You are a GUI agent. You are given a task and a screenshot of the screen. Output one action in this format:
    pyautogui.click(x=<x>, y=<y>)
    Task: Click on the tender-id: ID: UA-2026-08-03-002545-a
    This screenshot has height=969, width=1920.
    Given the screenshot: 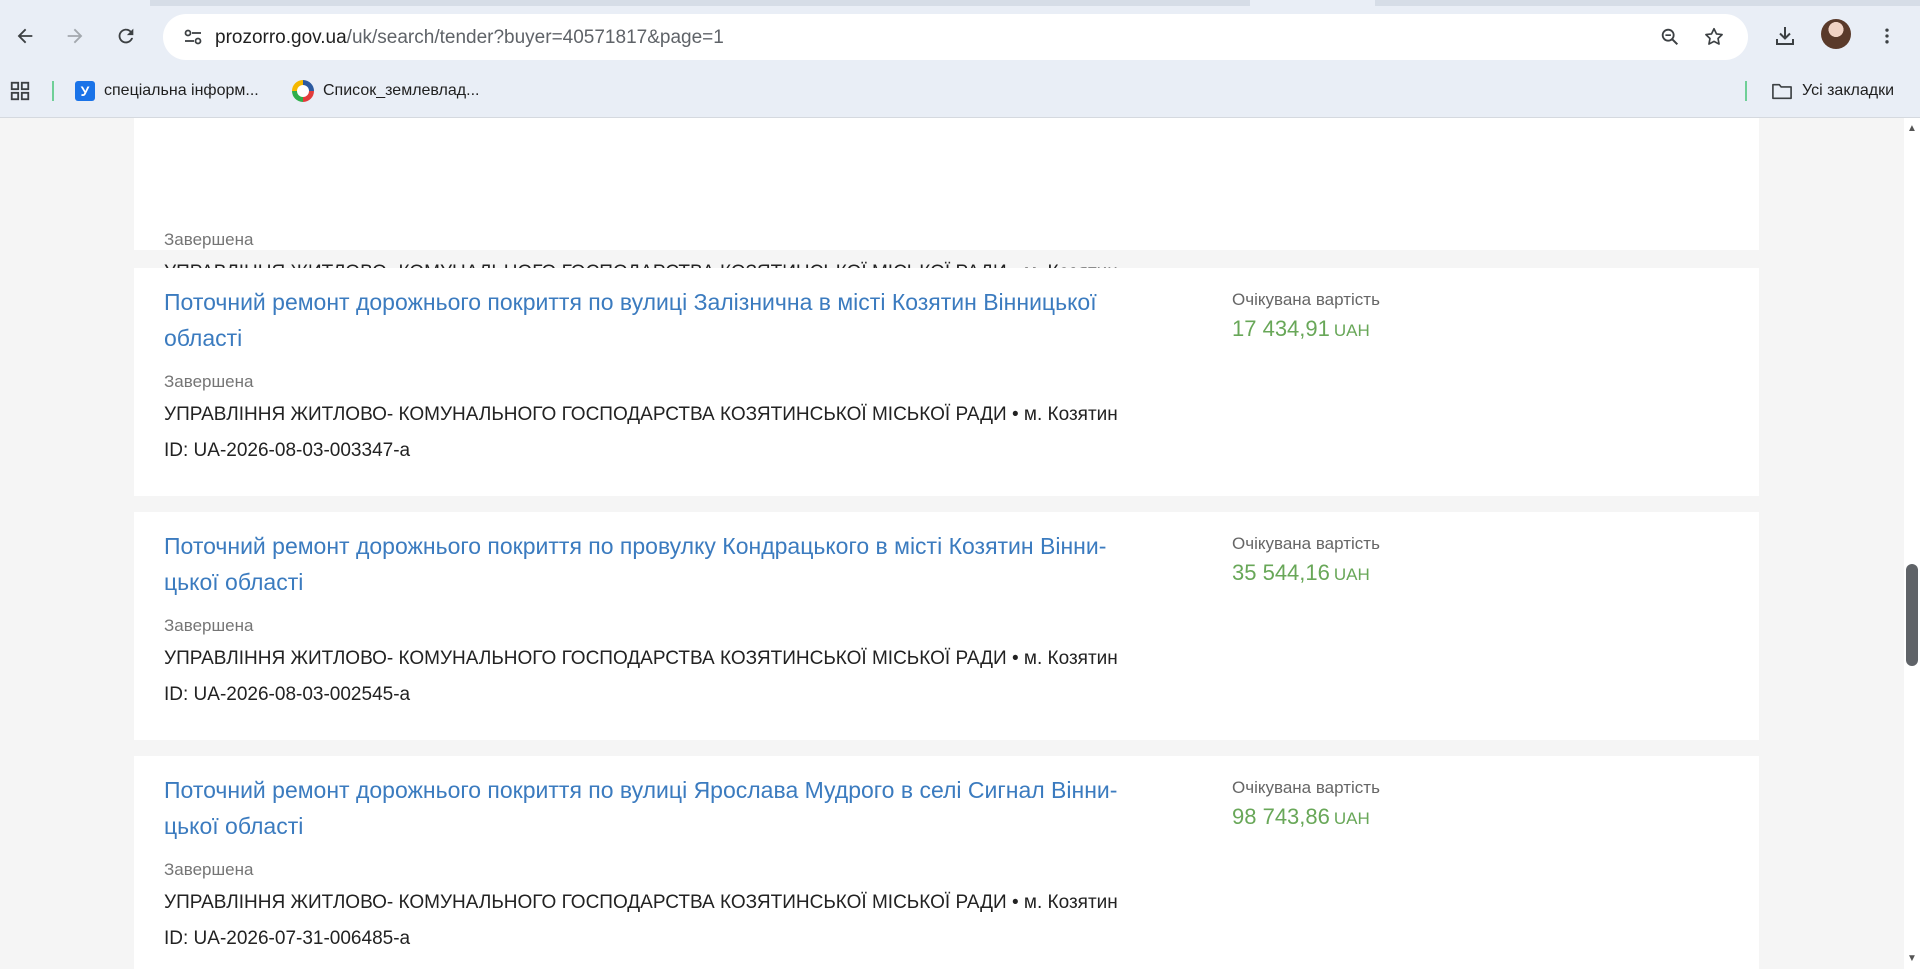 What is the action you would take?
    pyautogui.click(x=287, y=694)
    